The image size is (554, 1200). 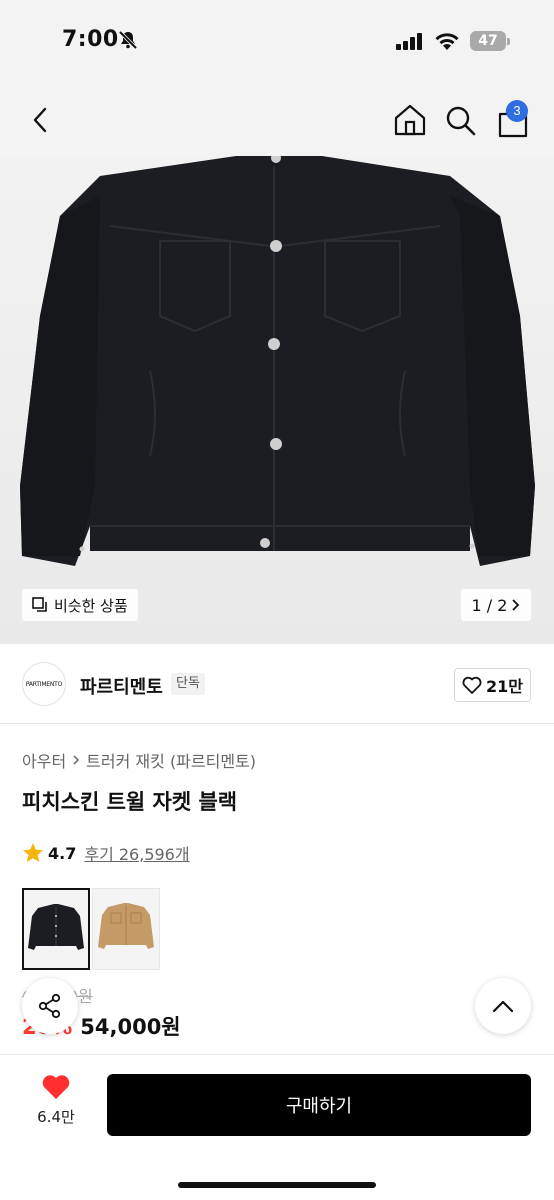 I want to click on gallery-page-counter: 1 / 2, so click(x=496, y=605).